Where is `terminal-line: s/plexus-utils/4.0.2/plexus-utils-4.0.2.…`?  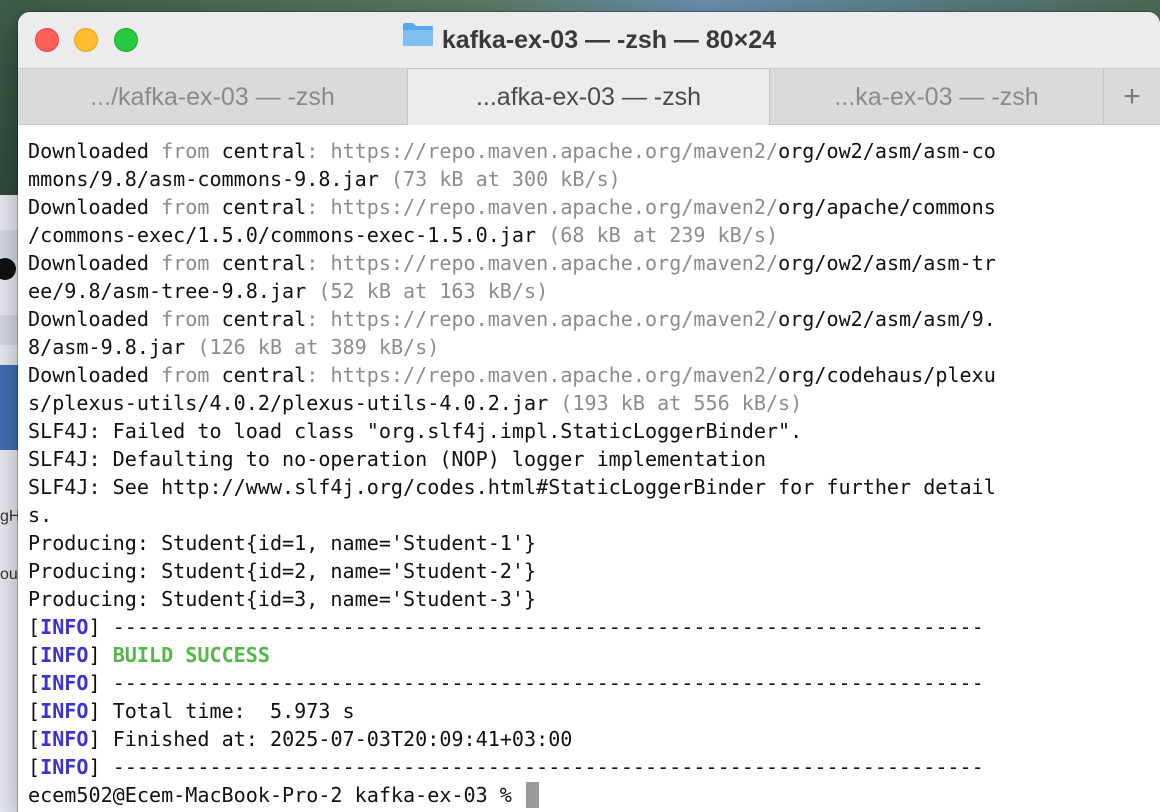 terminal-line: s/plexus-utils/4.0.2/plexus-utils-4.0.2.… is located at coordinates (415, 403).